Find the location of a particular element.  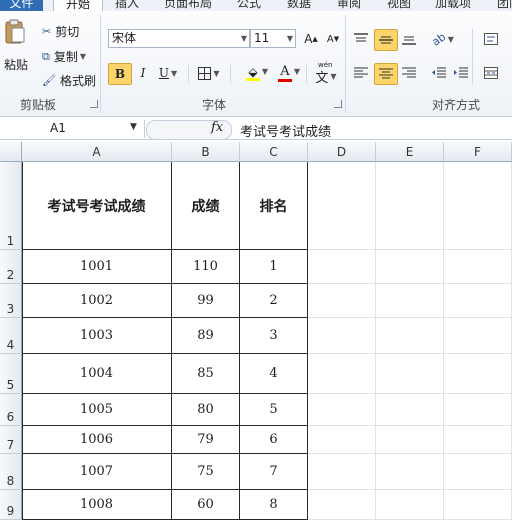

cell-d4 is located at coordinates (342, 336).